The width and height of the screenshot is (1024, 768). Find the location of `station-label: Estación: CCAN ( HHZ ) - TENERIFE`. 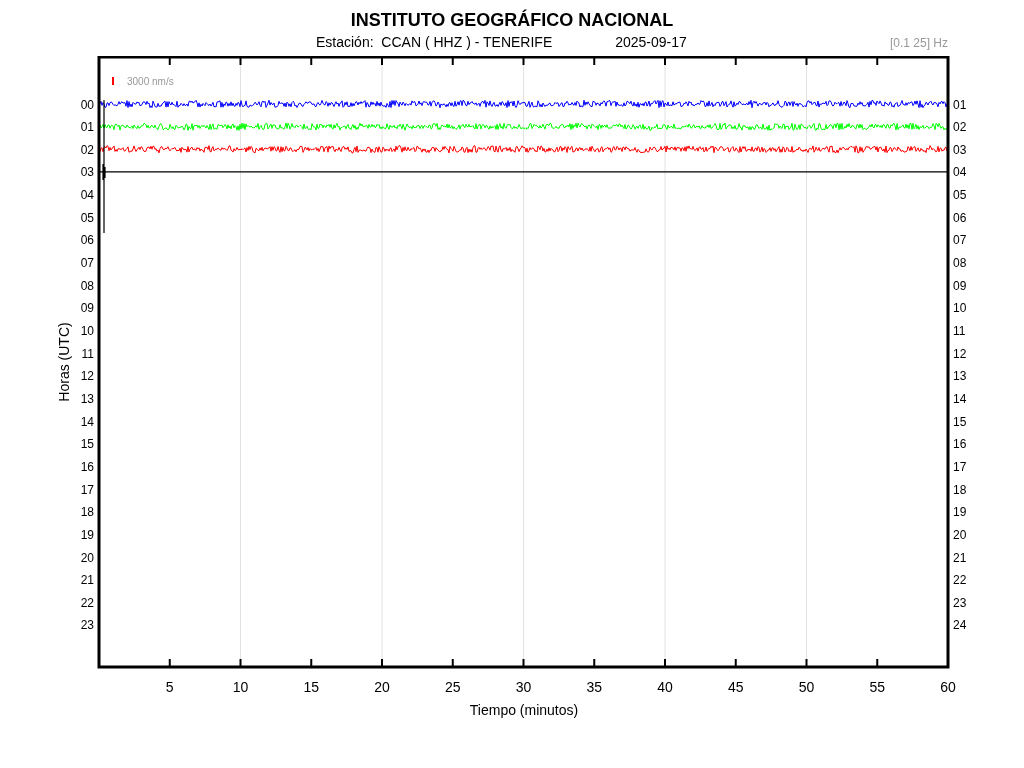

station-label: Estación: CCAN ( HHZ ) - TENERIFE is located at coordinates (434, 42).